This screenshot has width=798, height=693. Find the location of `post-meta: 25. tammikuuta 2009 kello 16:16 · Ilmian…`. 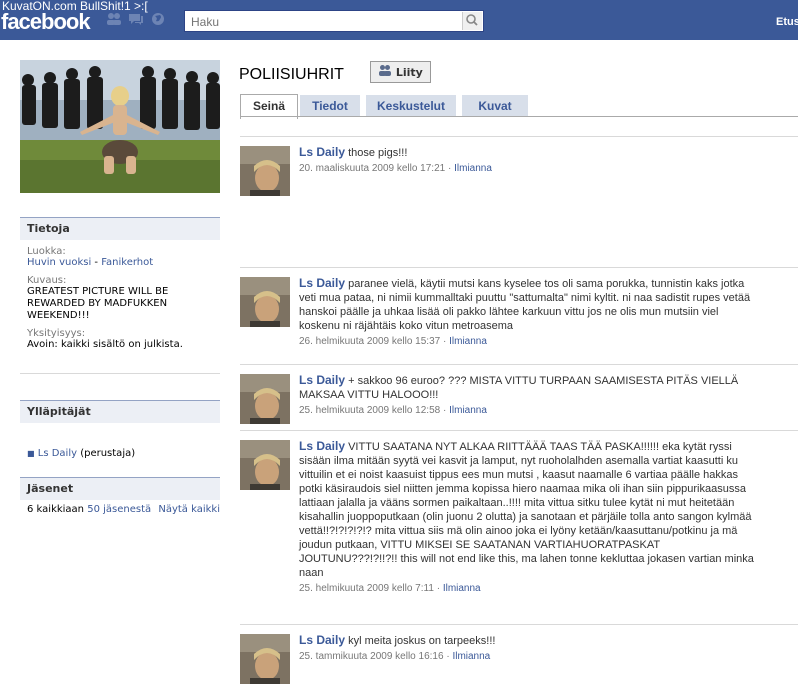

post-meta: 25. tammikuuta 2009 kello 16:16 · Ilmian… is located at coordinates (529, 657).